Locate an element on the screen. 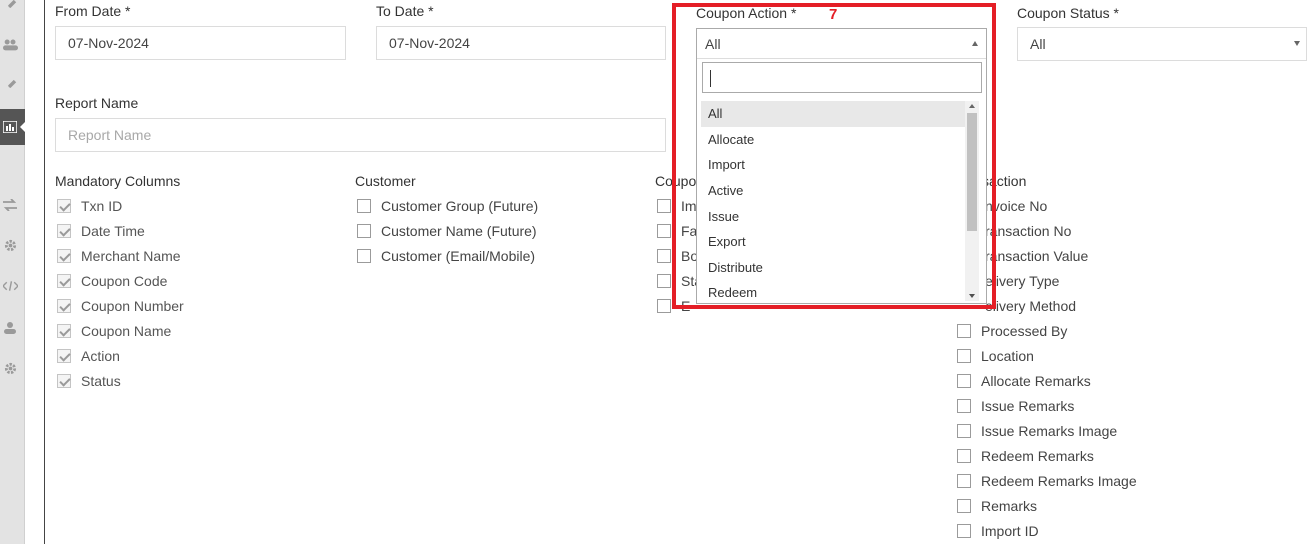  mandatory-column-item: Status is located at coordinates (89, 381).